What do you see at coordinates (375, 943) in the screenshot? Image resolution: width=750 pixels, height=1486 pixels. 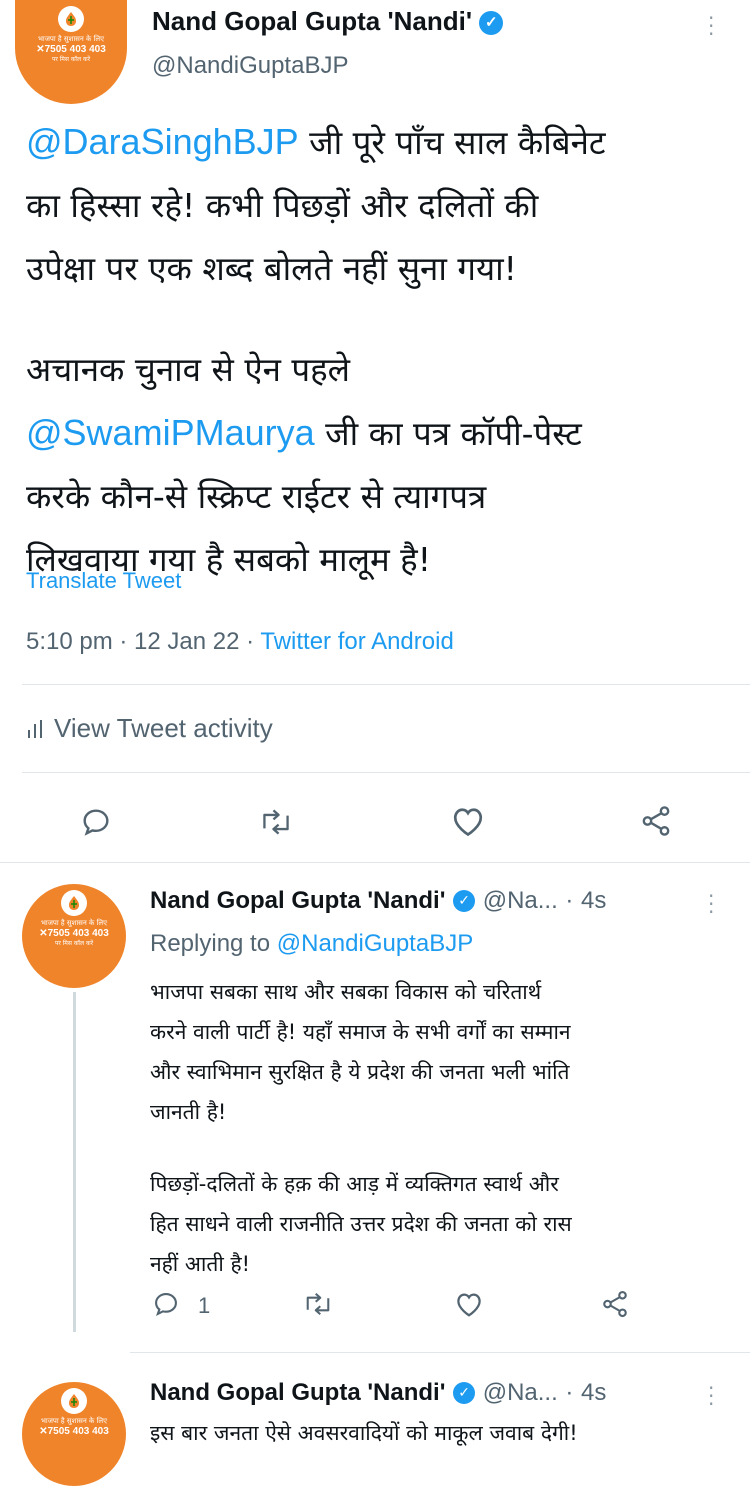 I see `replying-to-link: @NandiGuptaBJP` at bounding box center [375, 943].